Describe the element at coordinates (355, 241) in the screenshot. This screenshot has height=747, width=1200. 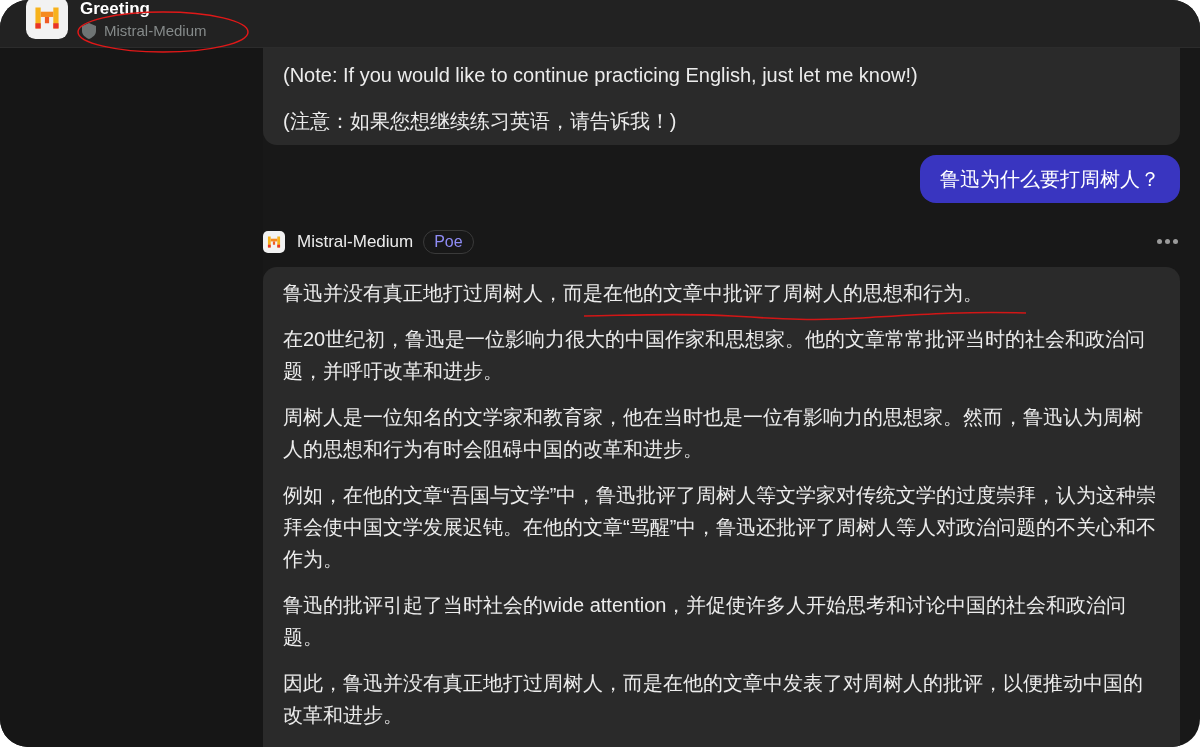
I see `sender-name: Mistral-Medium` at that location.